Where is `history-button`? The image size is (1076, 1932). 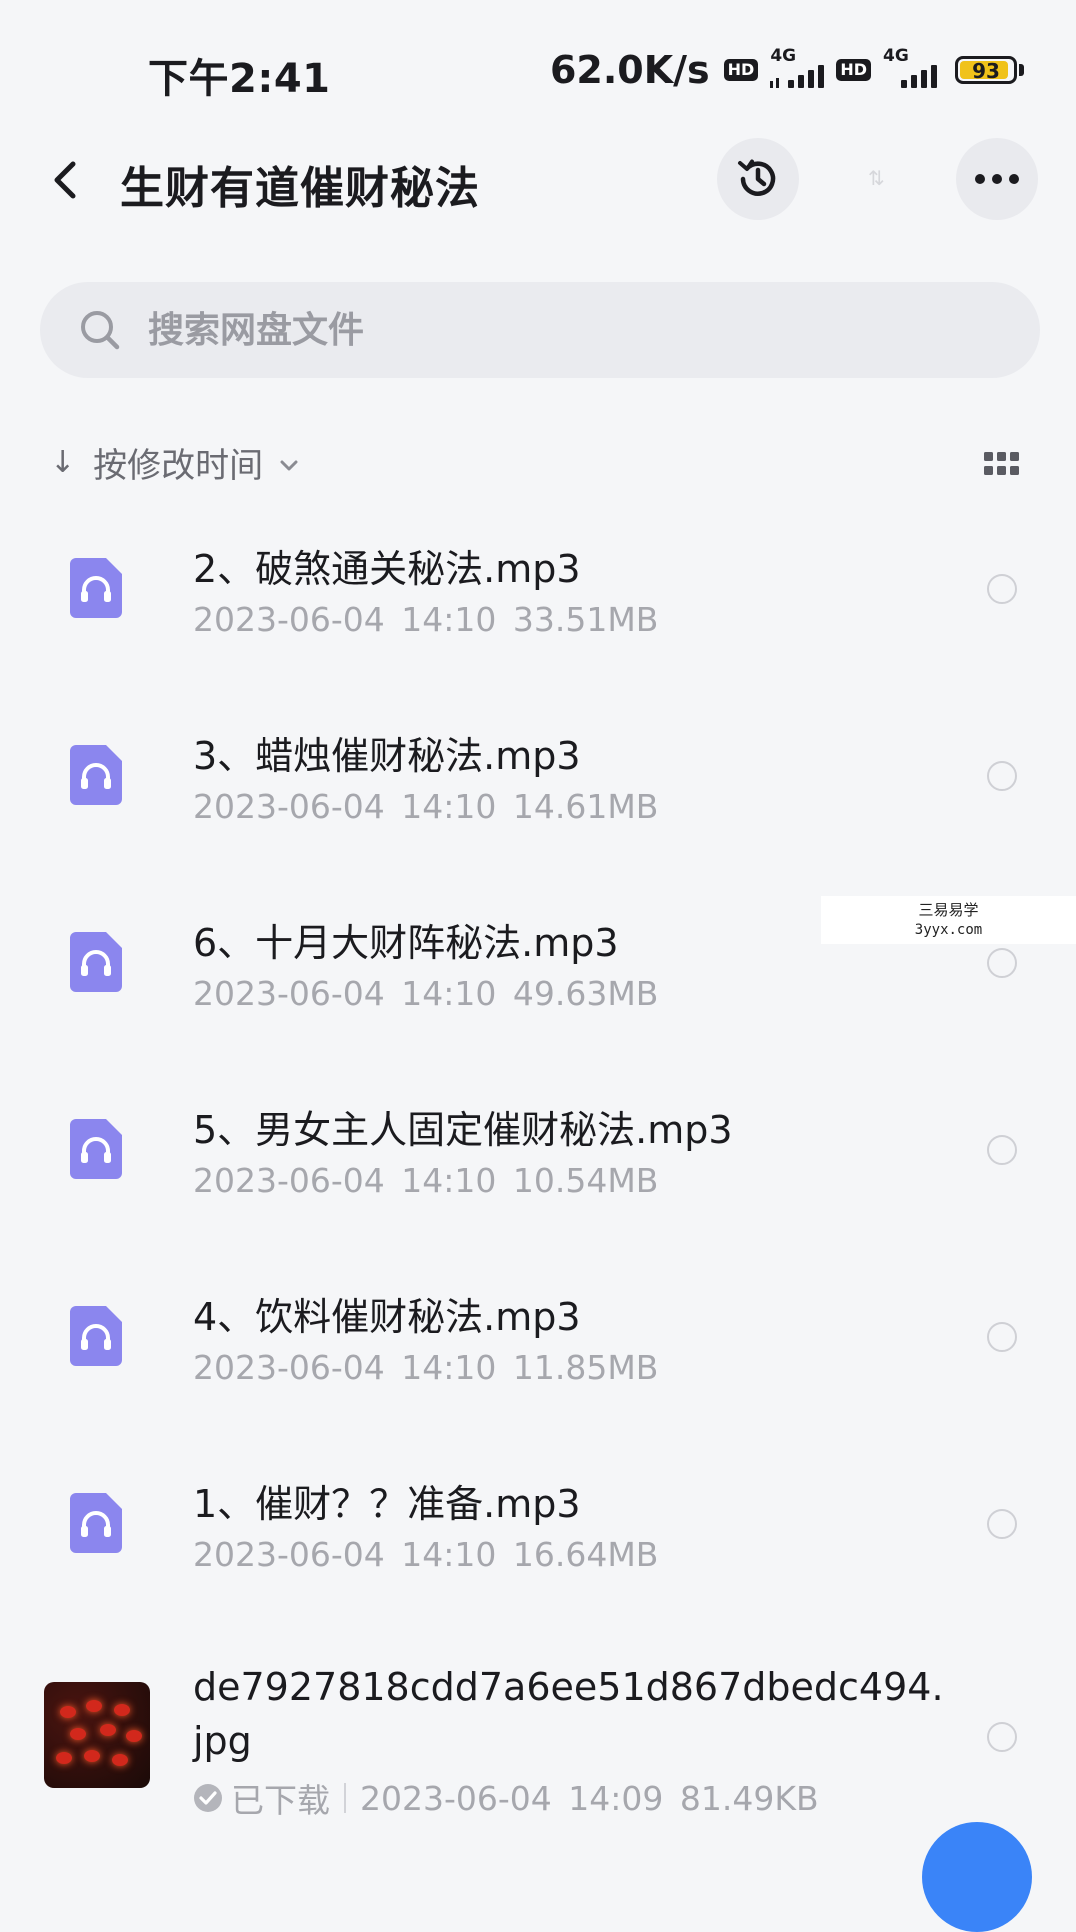 history-button is located at coordinates (758, 179).